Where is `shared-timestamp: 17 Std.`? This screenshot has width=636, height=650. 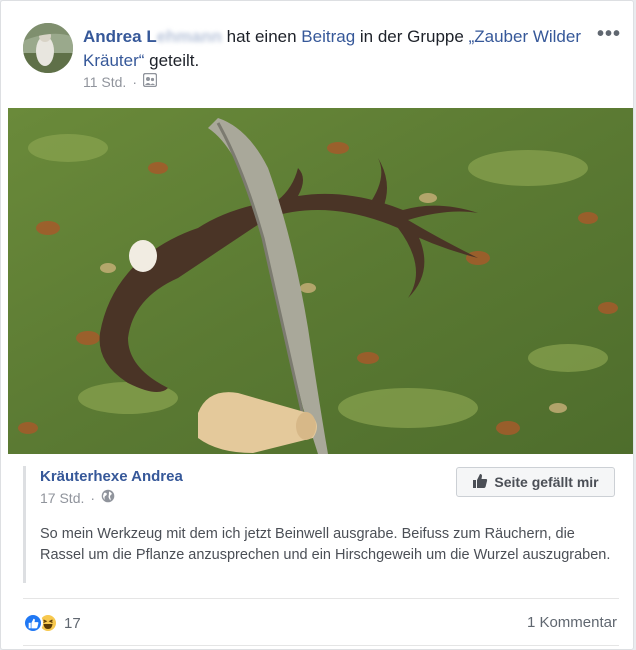
shared-timestamp: 17 Std. is located at coordinates (62, 498).